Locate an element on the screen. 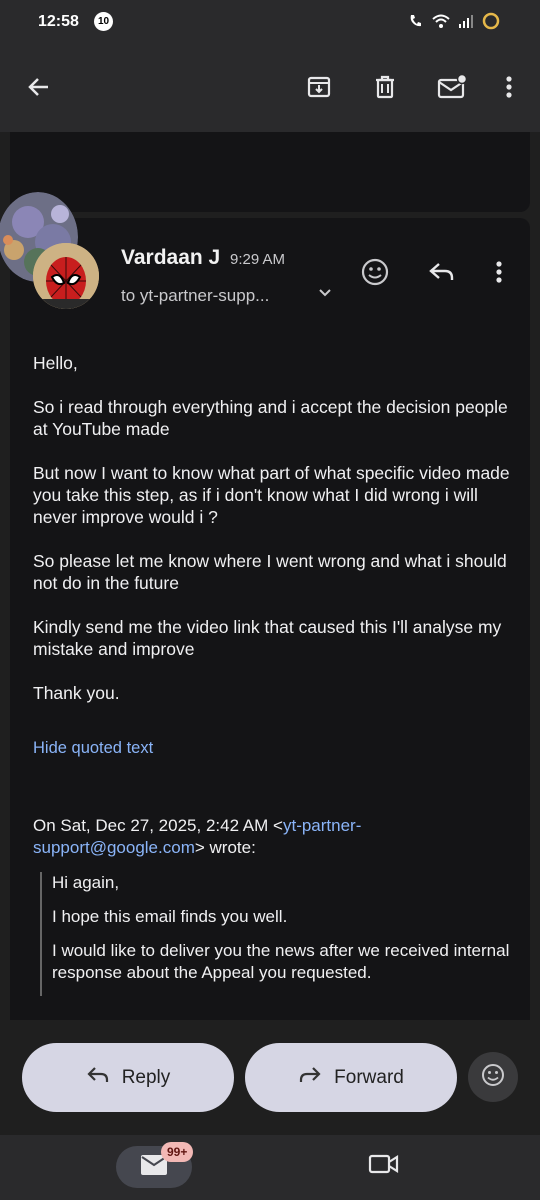 The width and height of the screenshot is (540, 1200). quoted-paragraph: Hi again, is located at coordinates (86, 882).